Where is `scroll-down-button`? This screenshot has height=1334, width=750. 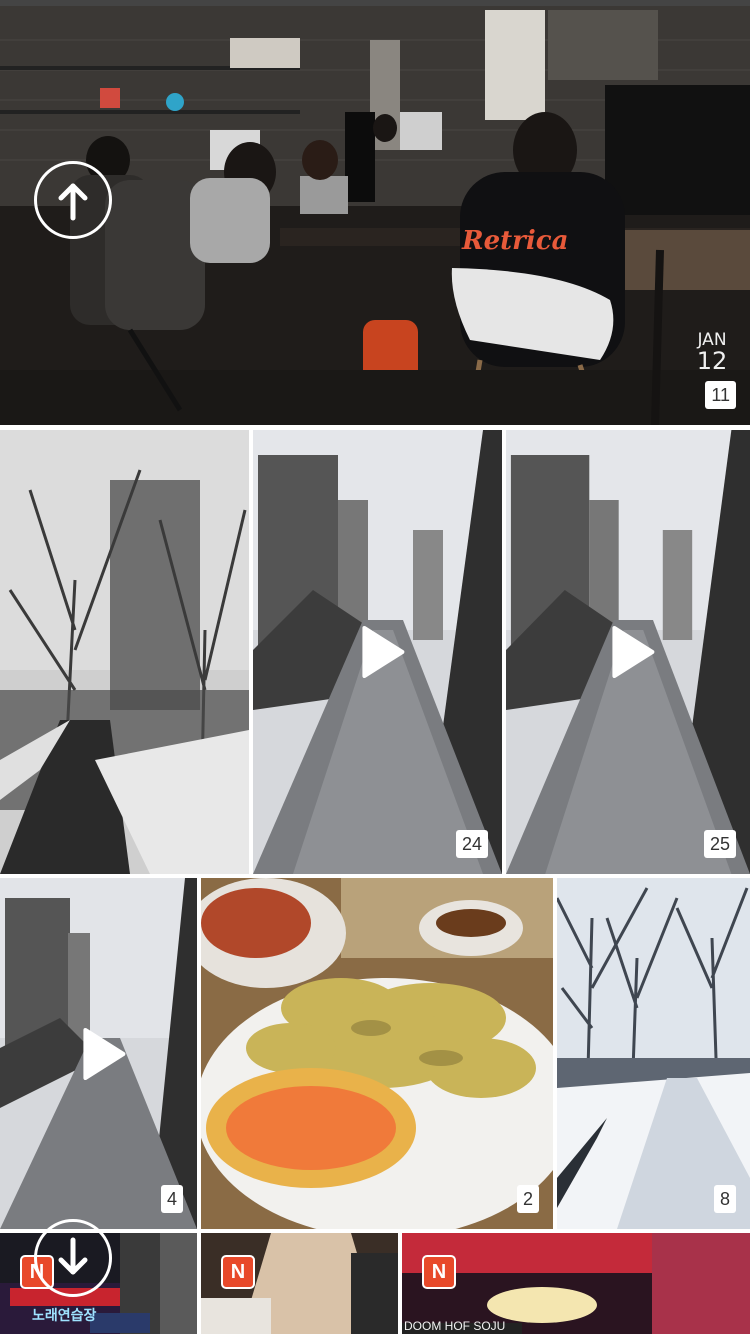 scroll-down-button is located at coordinates (73, 1258).